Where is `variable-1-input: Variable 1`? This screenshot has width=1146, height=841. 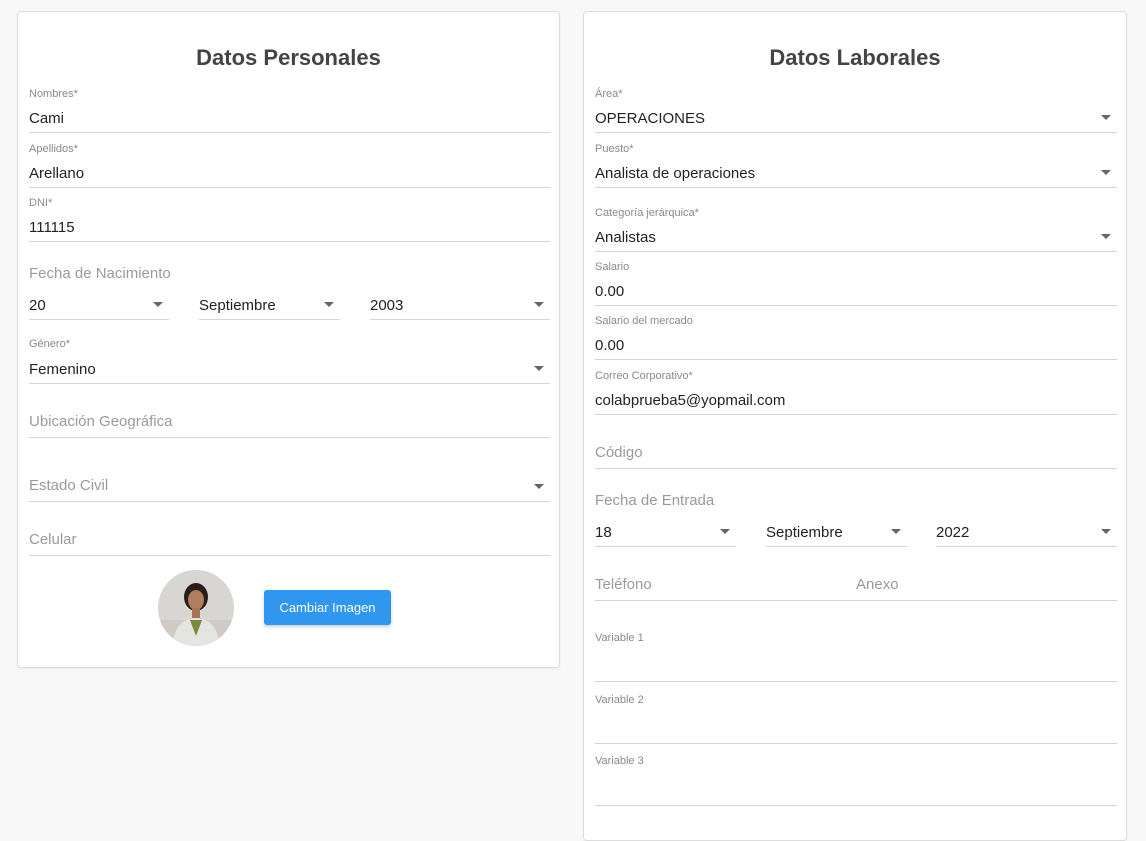
variable-1-input: Variable 1 is located at coordinates (856, 657).